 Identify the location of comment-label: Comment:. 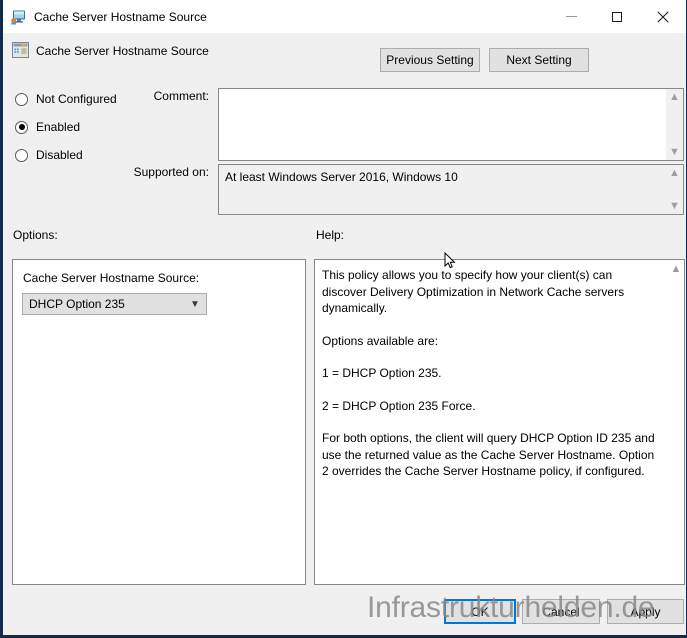
(181, 96).